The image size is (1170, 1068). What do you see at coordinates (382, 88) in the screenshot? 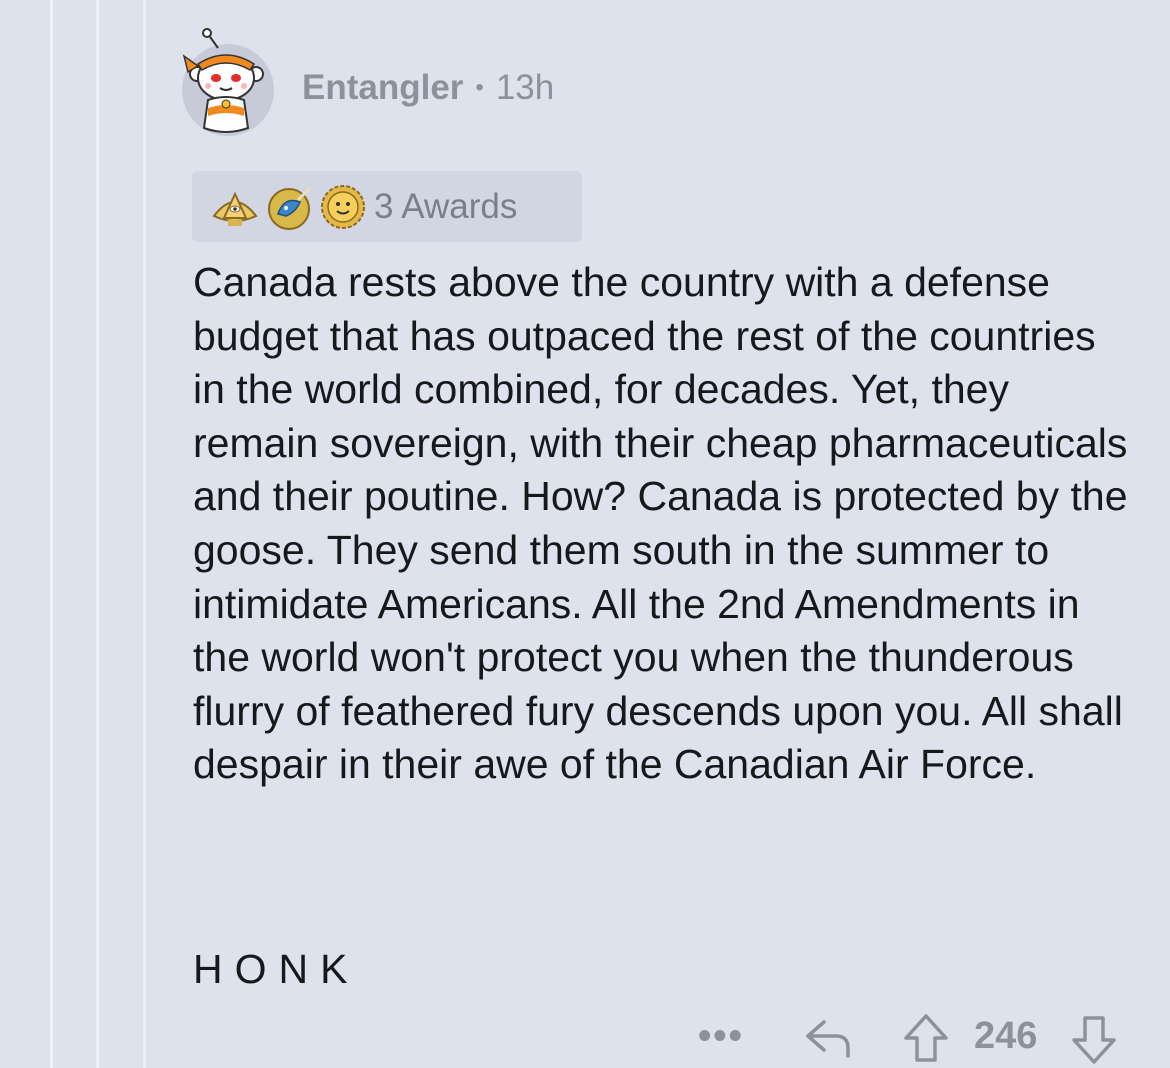
I see `username: Entangler` at bounding box center [382, 88].